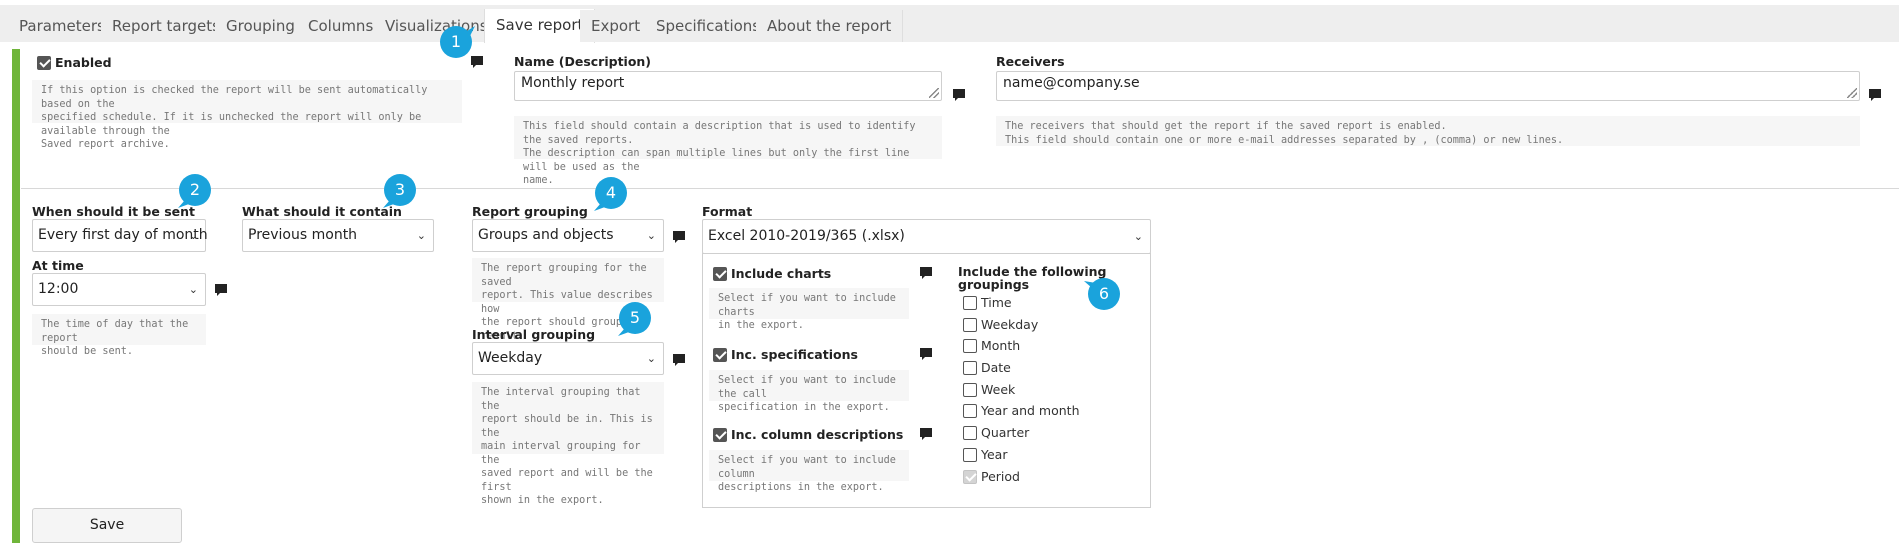 This screenshot has width=1899, height=551. What do you see at coordinates (1000, 476) in the screenshot?
I see `grouping-period-label: Period` at bounding box center [1000, 476].